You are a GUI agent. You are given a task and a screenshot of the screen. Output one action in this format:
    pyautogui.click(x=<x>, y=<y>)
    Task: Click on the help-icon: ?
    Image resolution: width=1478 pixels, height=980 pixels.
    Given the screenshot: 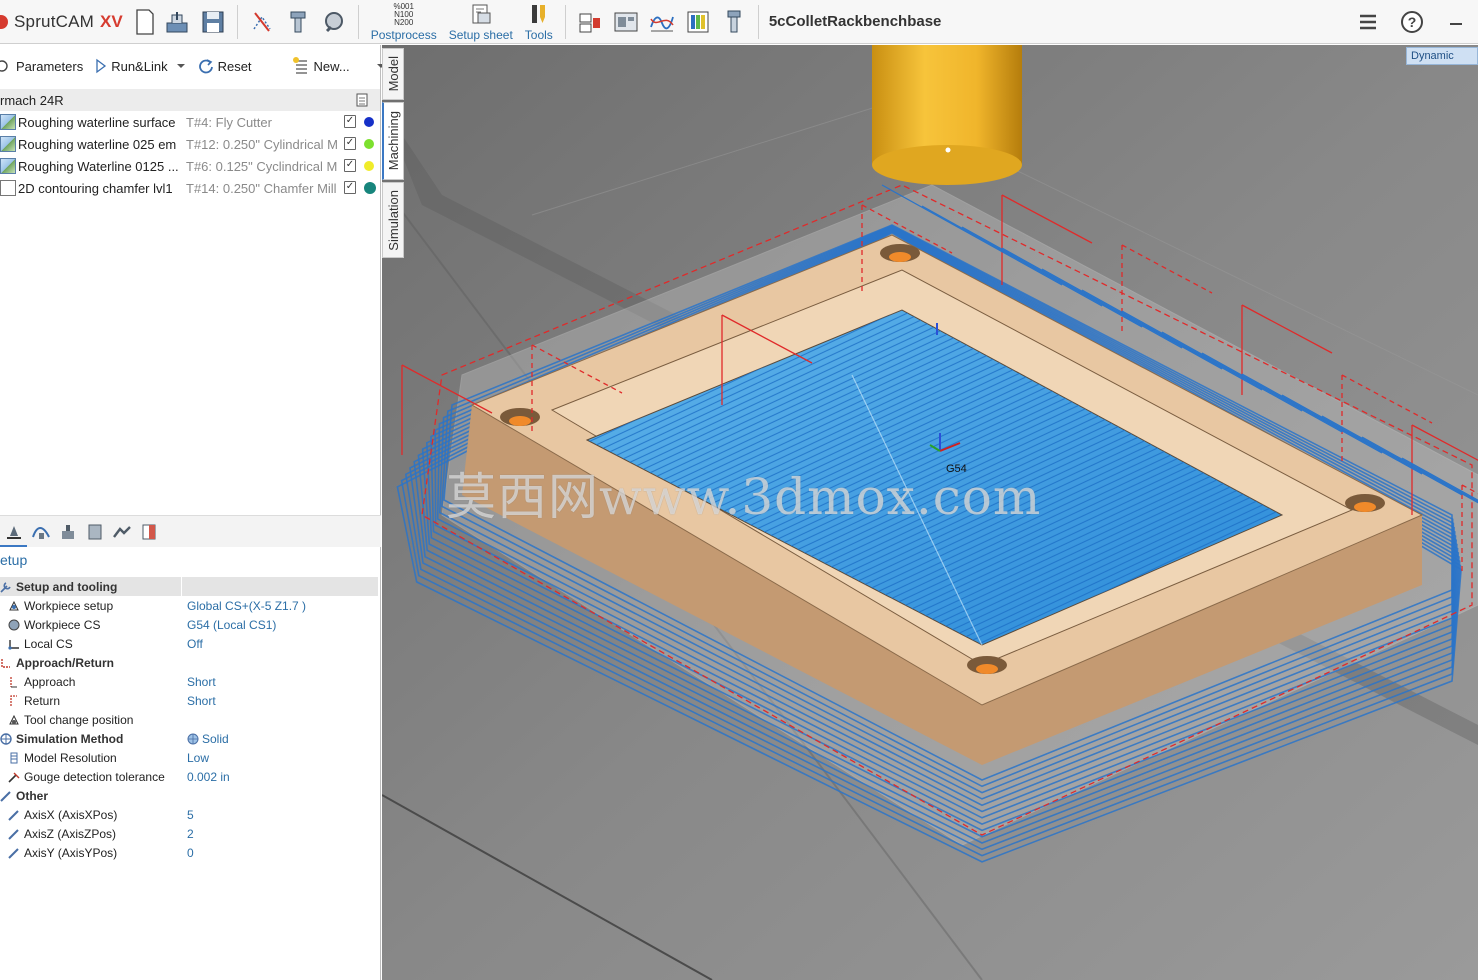 What is the action you would take?
    pyautogui.click(x=1412, y=22)
    